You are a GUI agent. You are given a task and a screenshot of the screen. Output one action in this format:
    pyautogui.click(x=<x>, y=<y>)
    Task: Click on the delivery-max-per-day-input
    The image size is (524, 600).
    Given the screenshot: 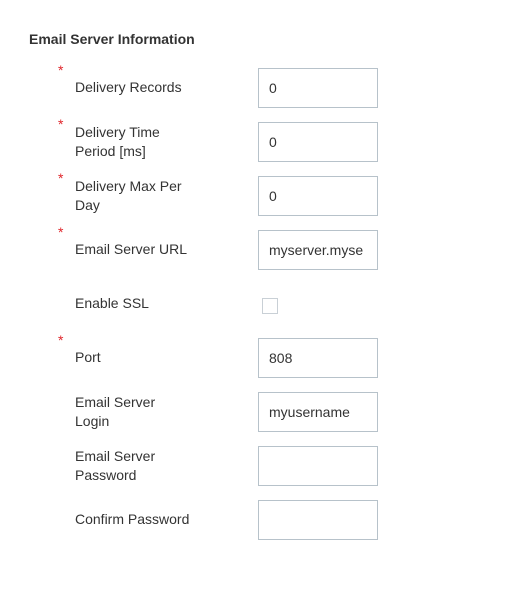 What is the action you would take?
    pyautogui.click(x=318, y=196)
    